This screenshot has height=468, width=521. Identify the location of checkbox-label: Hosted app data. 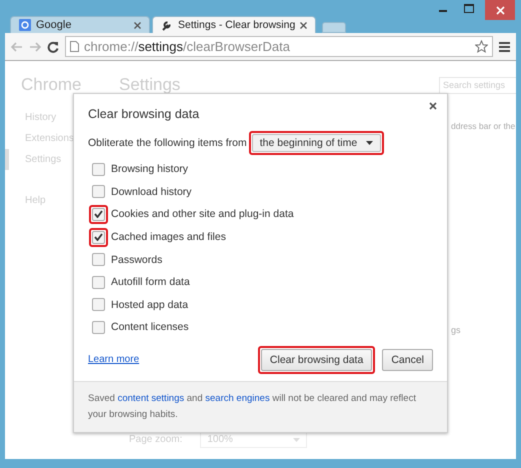
(149, 304).